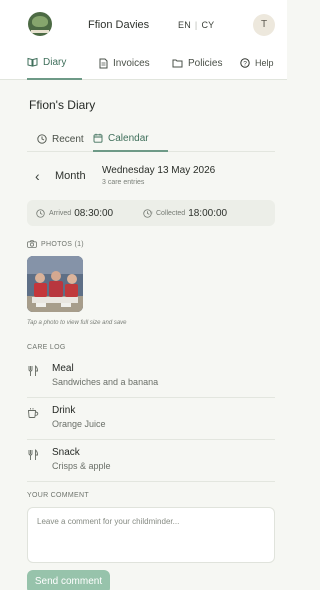 The height and width of the screenshot is (590, 320). I want to click on care-log-detail: Orange Juice, so click(79, 424).